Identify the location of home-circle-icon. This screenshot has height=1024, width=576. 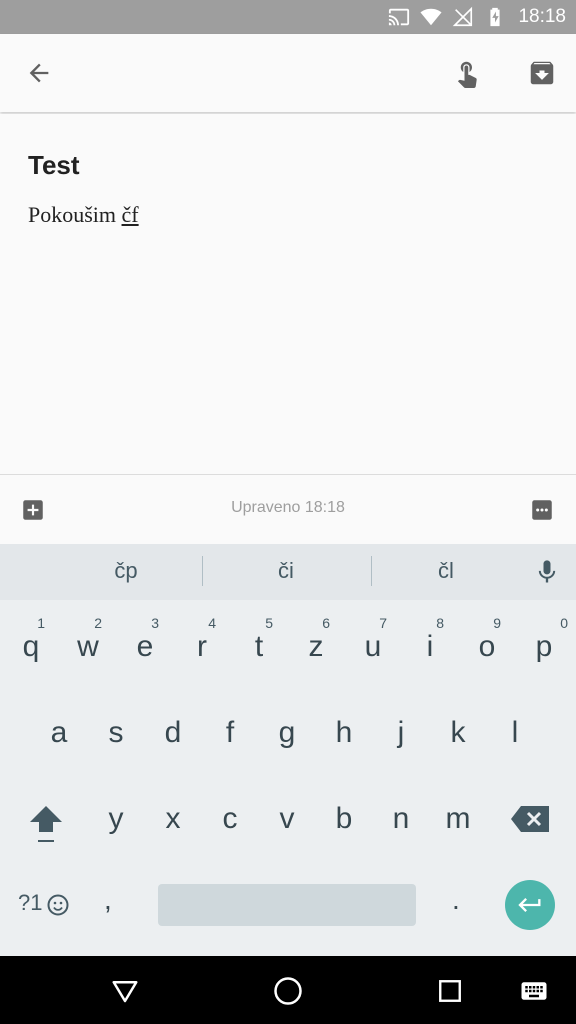
(288, 991).